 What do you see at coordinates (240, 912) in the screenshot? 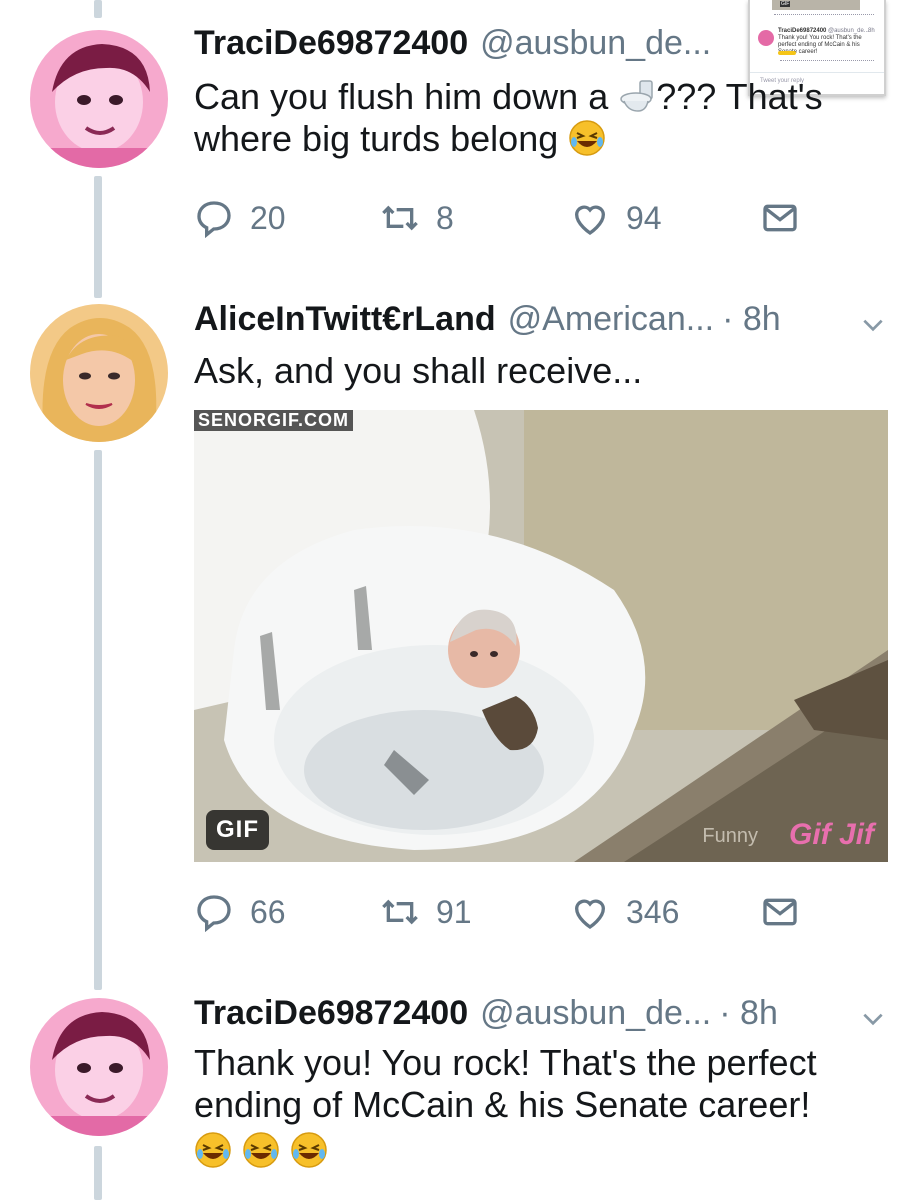
I see `reply-button: 66` at bounding box center [240, 912].